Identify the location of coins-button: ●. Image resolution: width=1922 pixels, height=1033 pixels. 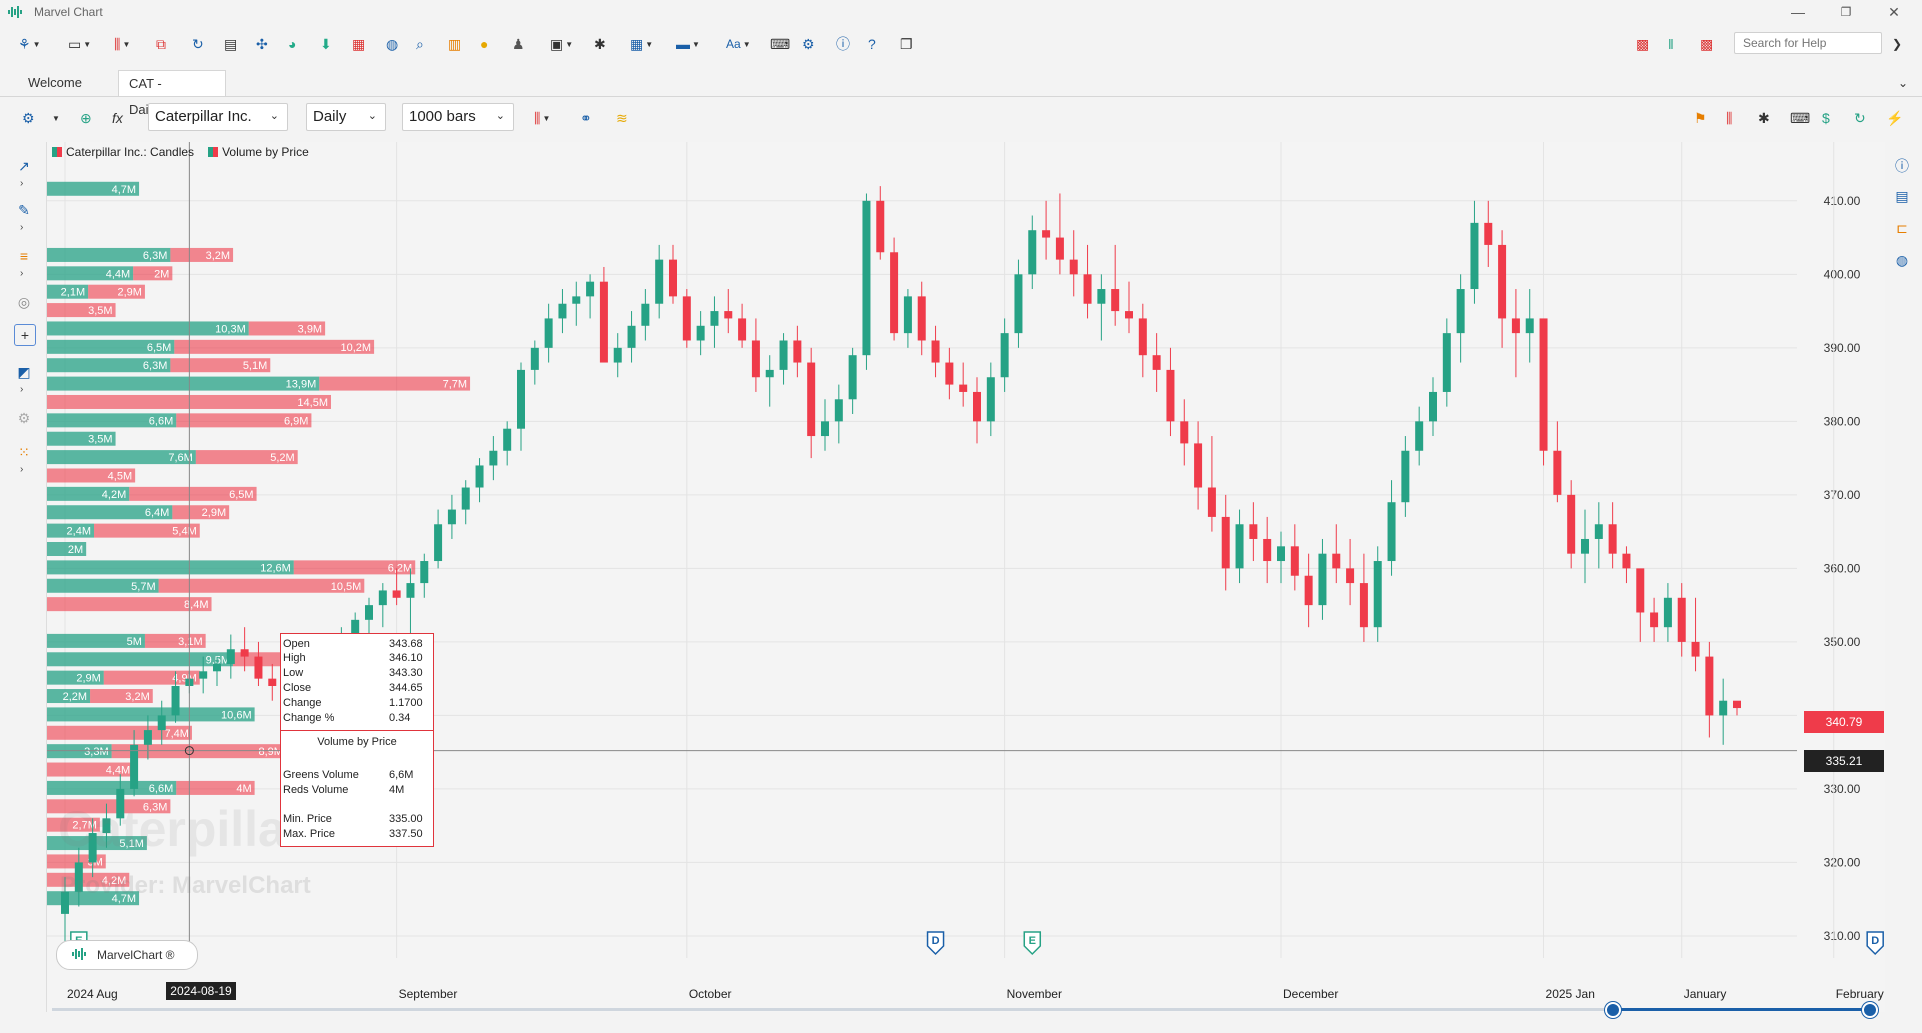
(484, 44).